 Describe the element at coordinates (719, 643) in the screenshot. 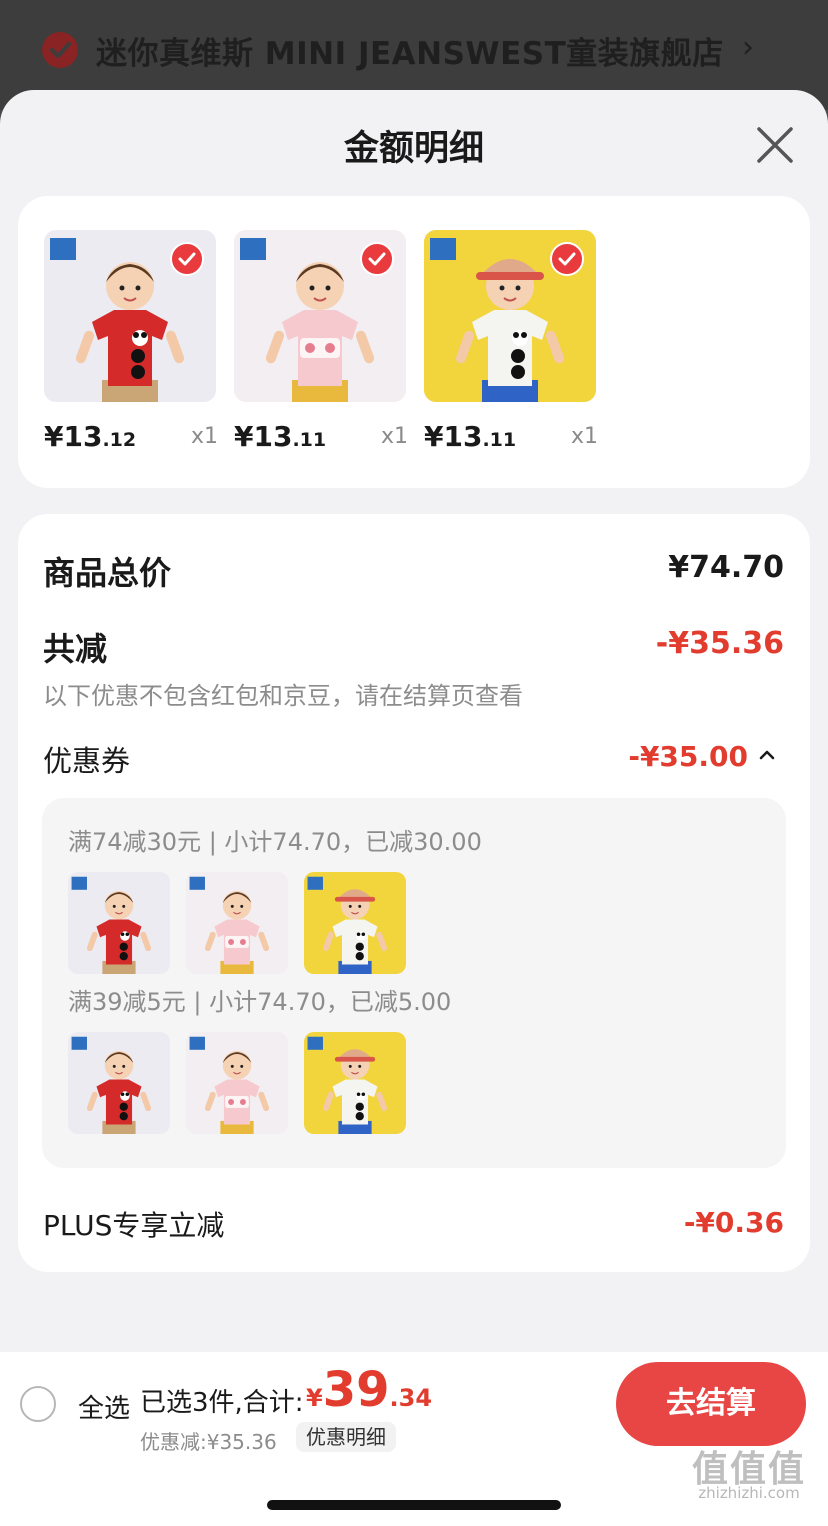

I see `total-reduce-value: -¥35.36` at that location.